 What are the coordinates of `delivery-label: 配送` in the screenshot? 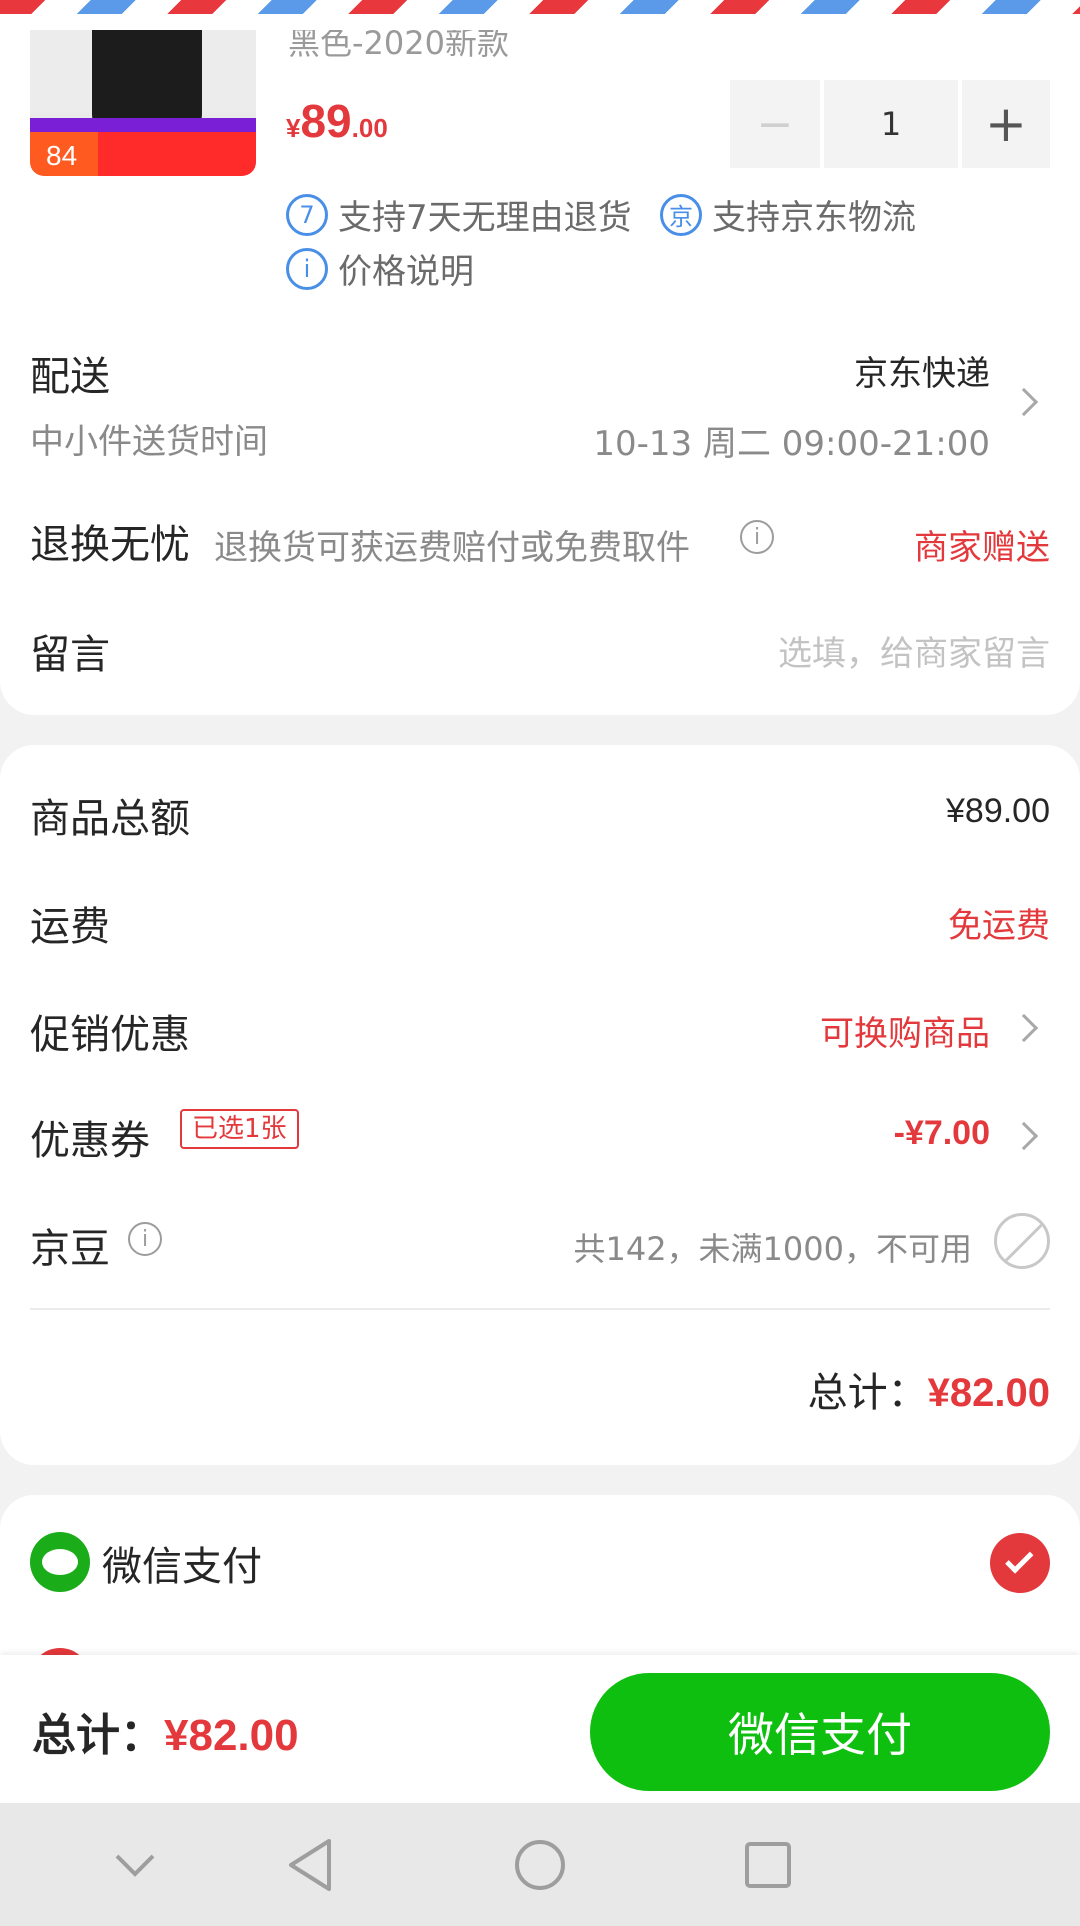 It's located at (70, 377).